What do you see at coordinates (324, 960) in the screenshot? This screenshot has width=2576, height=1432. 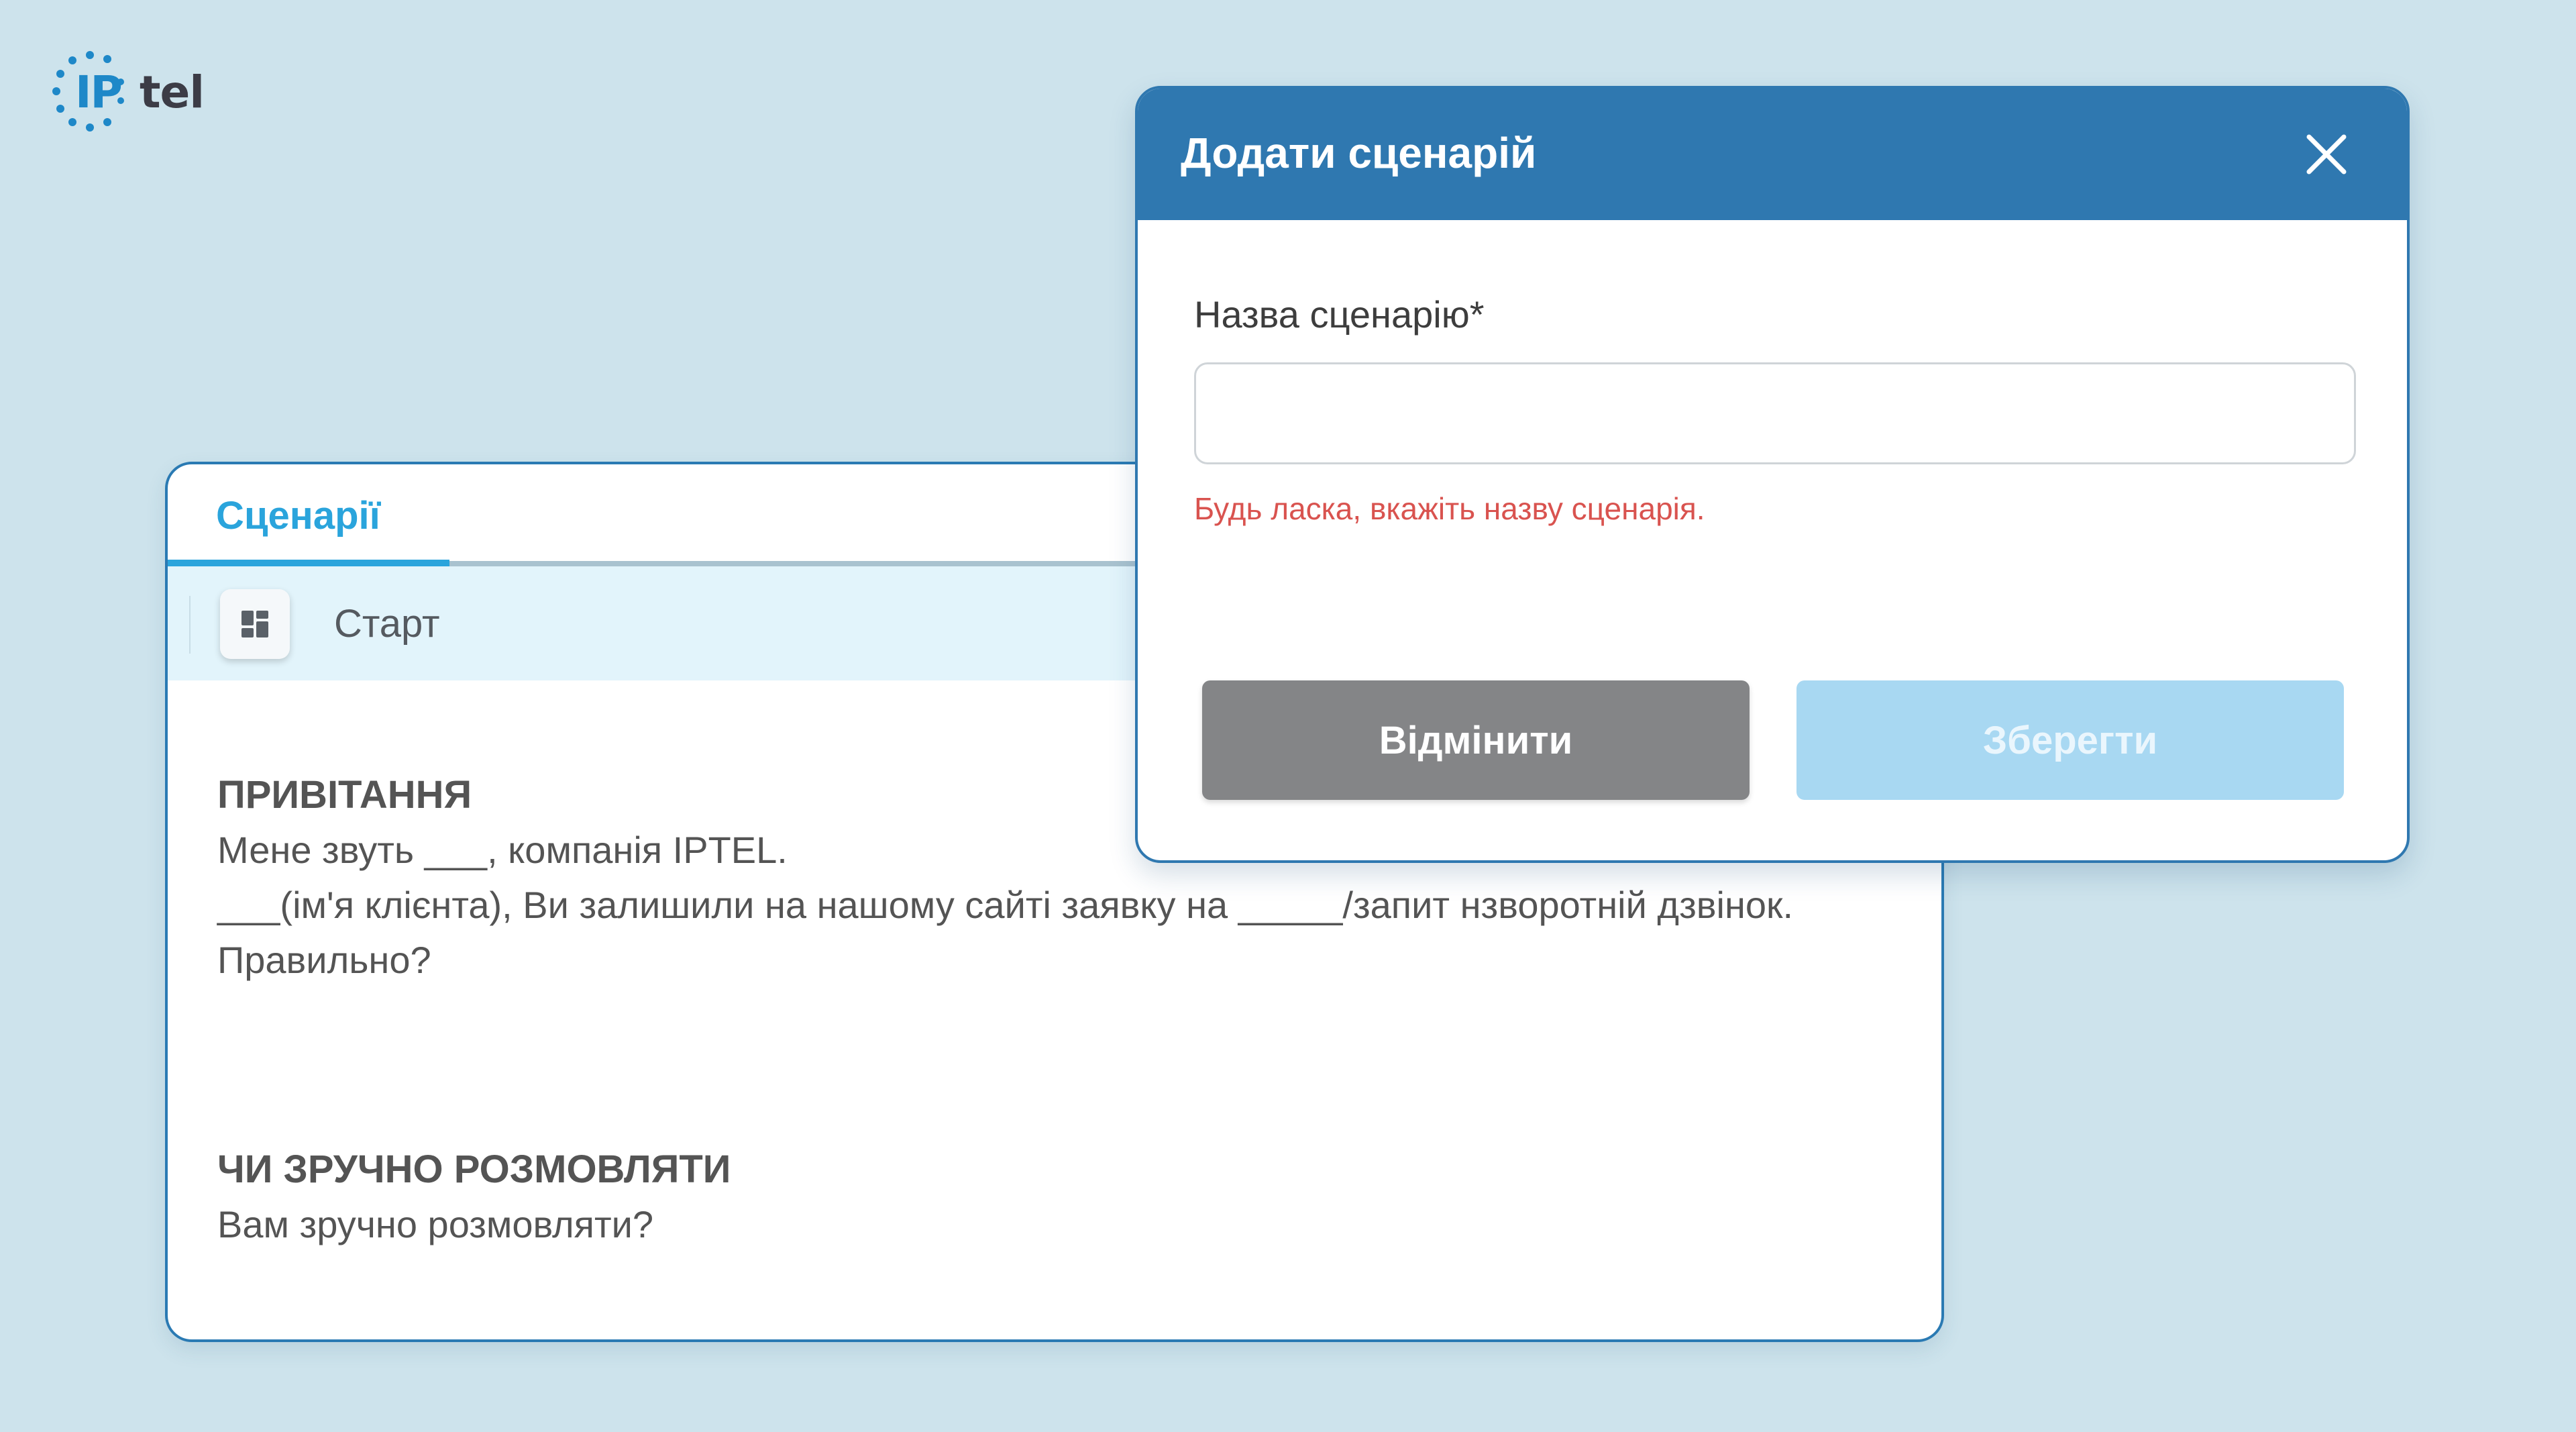 I see `section-line: Правильно?` at bounding box center [324, 960].